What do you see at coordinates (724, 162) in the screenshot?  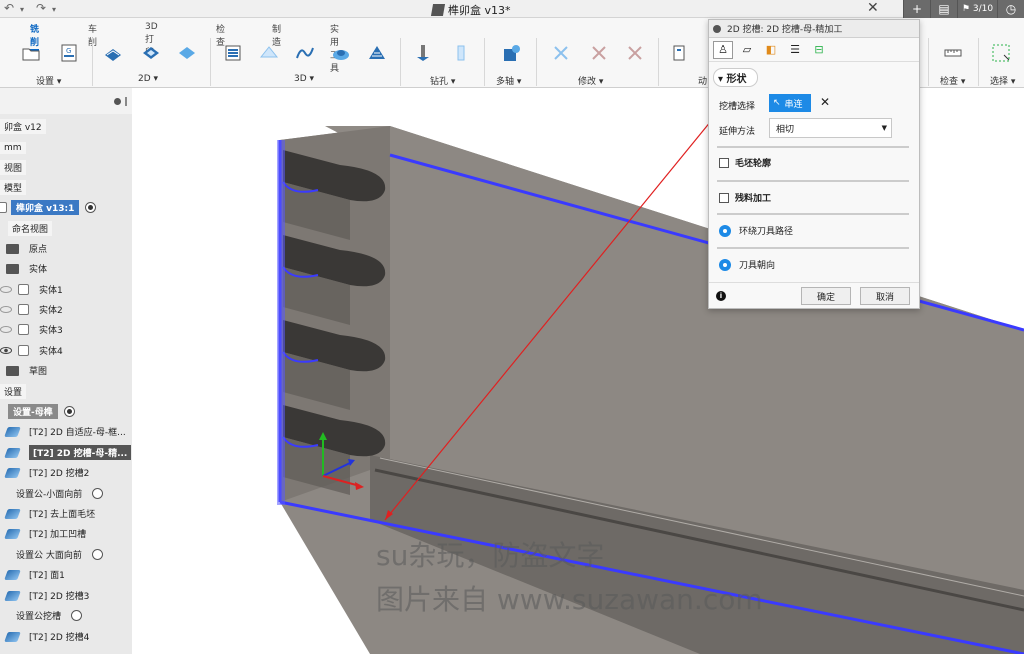 I see `stock-contours-checkbox` at bounding box center [724, 162].